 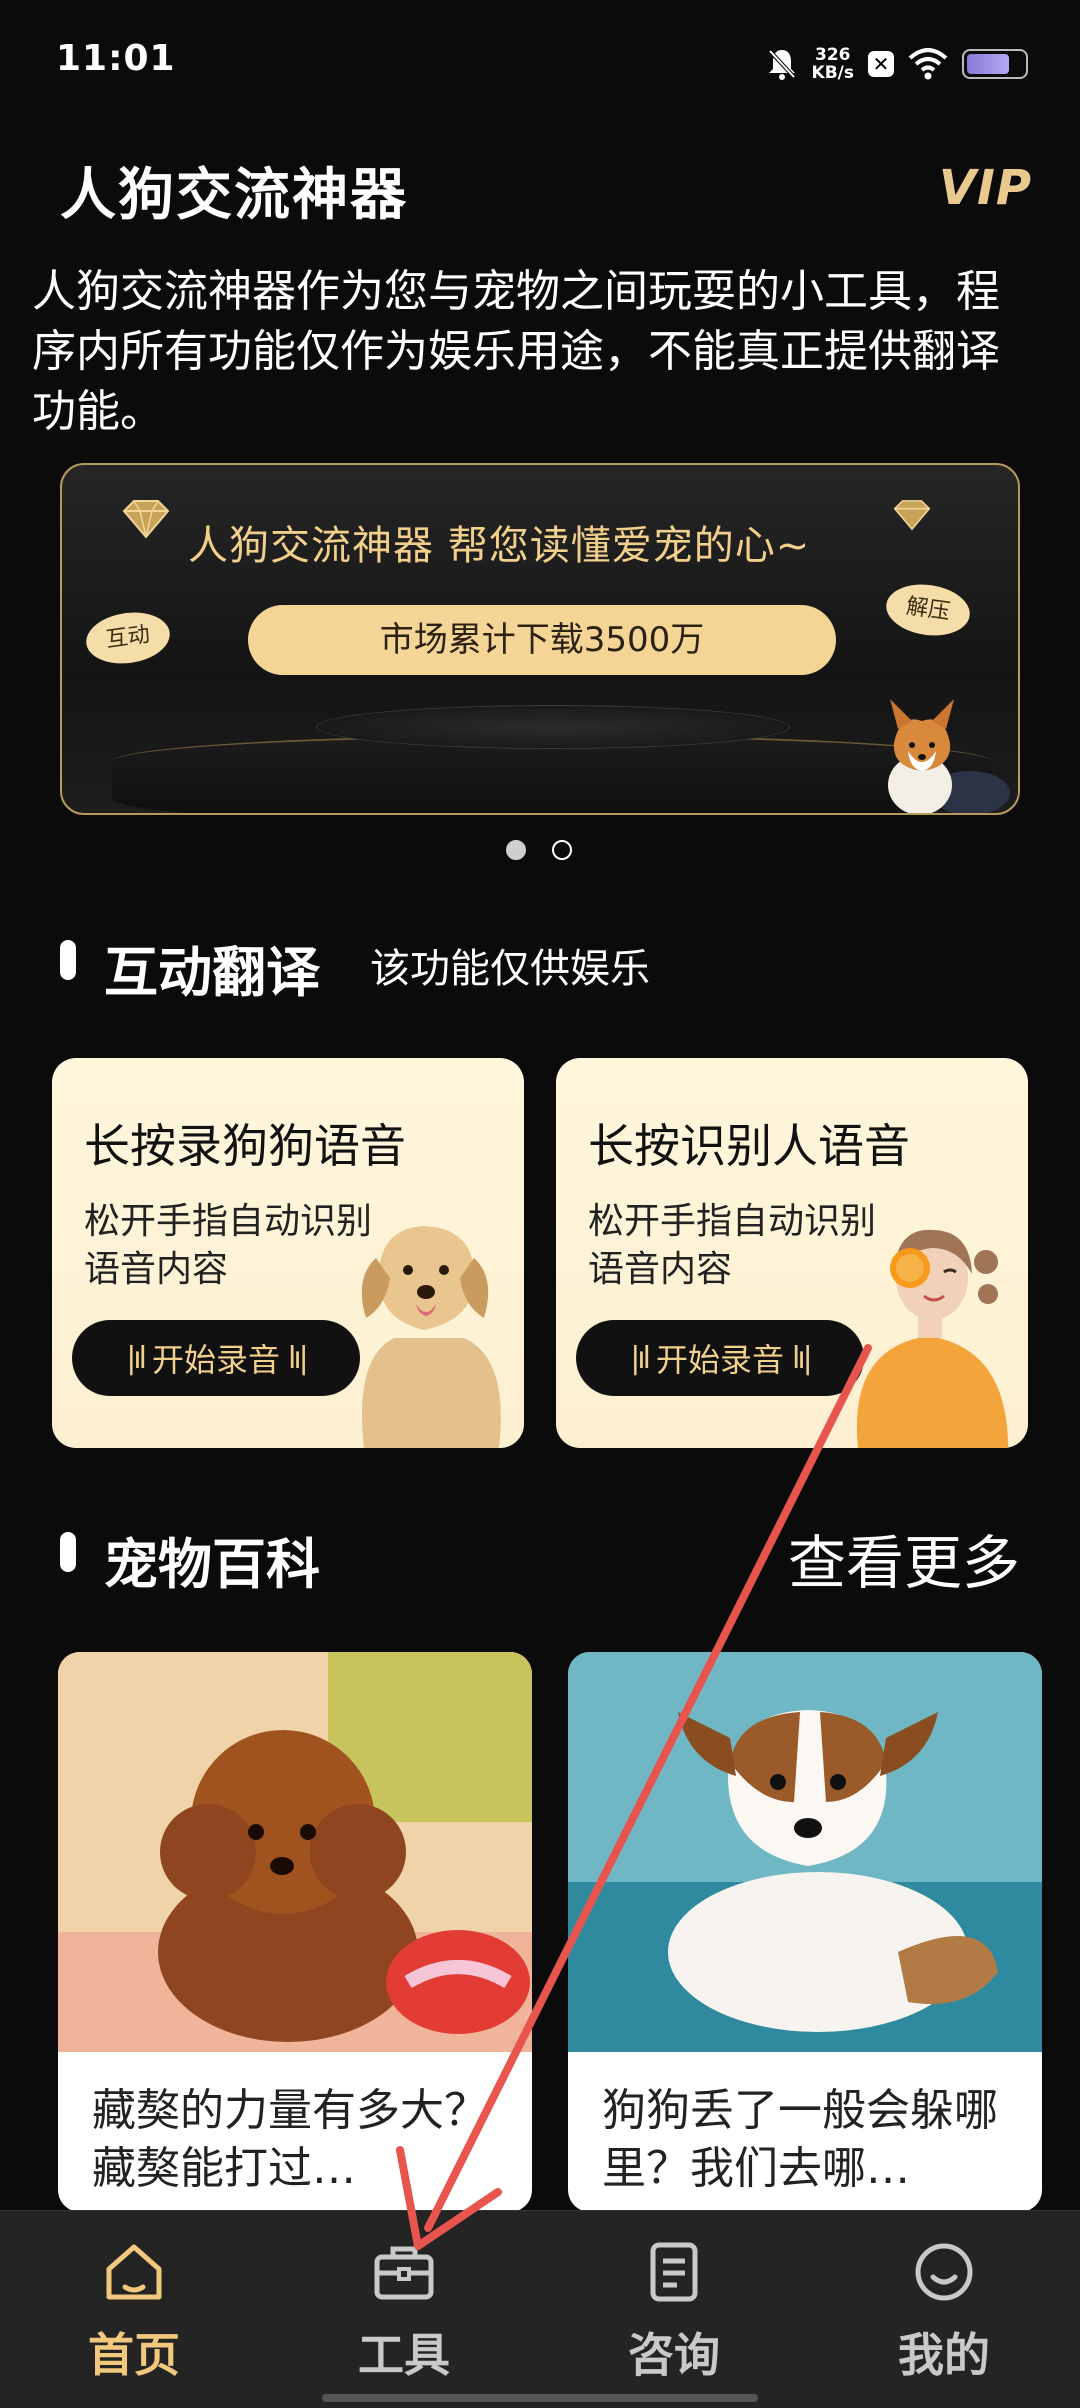 I want to click on network-speed-value: 326, so click(x=833, y=55).